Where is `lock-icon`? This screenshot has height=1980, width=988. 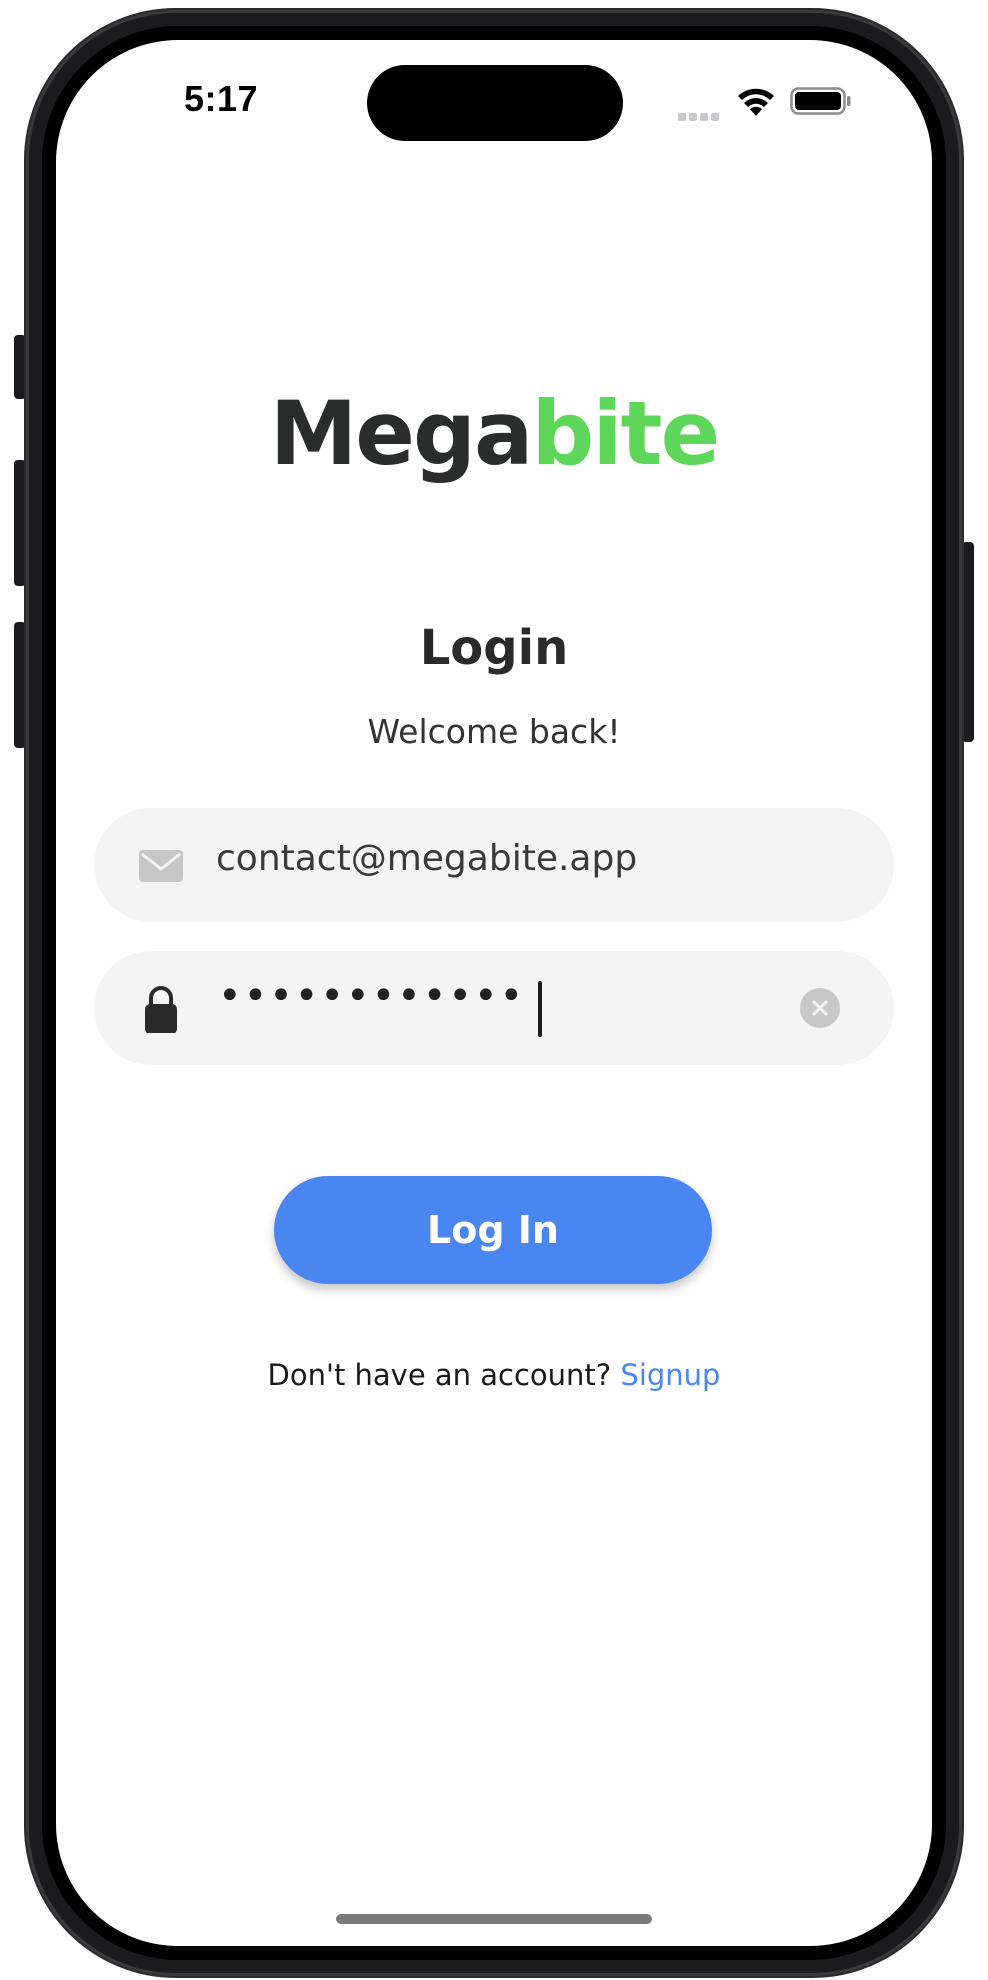 lock-icon is located at coordinates (161, 1009).